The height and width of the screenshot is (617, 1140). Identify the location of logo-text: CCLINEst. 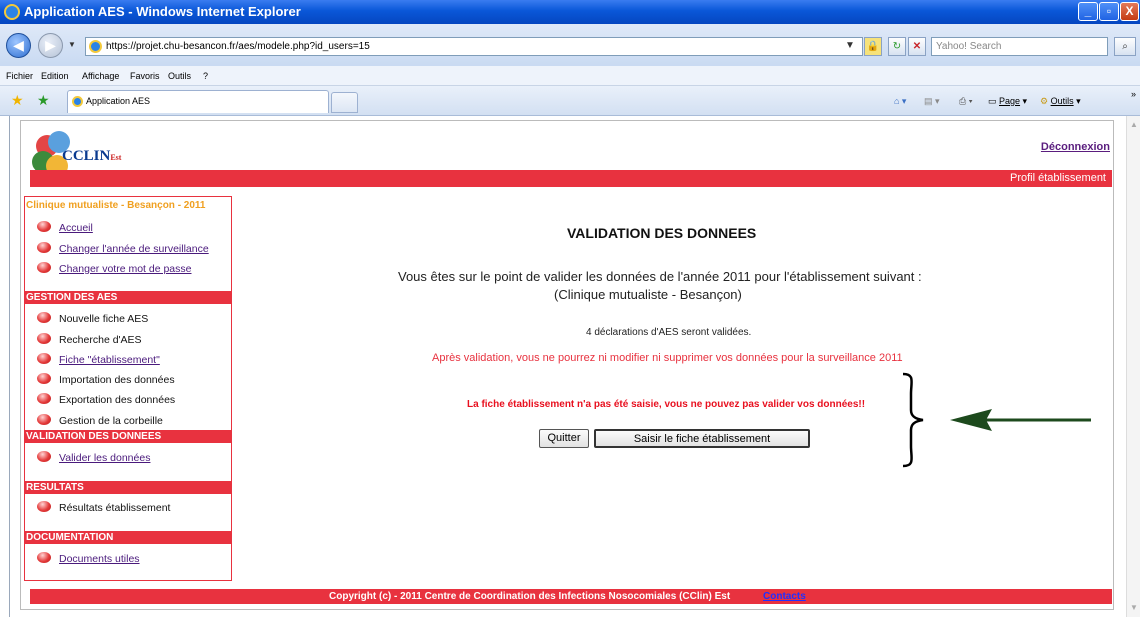
(91, 156).